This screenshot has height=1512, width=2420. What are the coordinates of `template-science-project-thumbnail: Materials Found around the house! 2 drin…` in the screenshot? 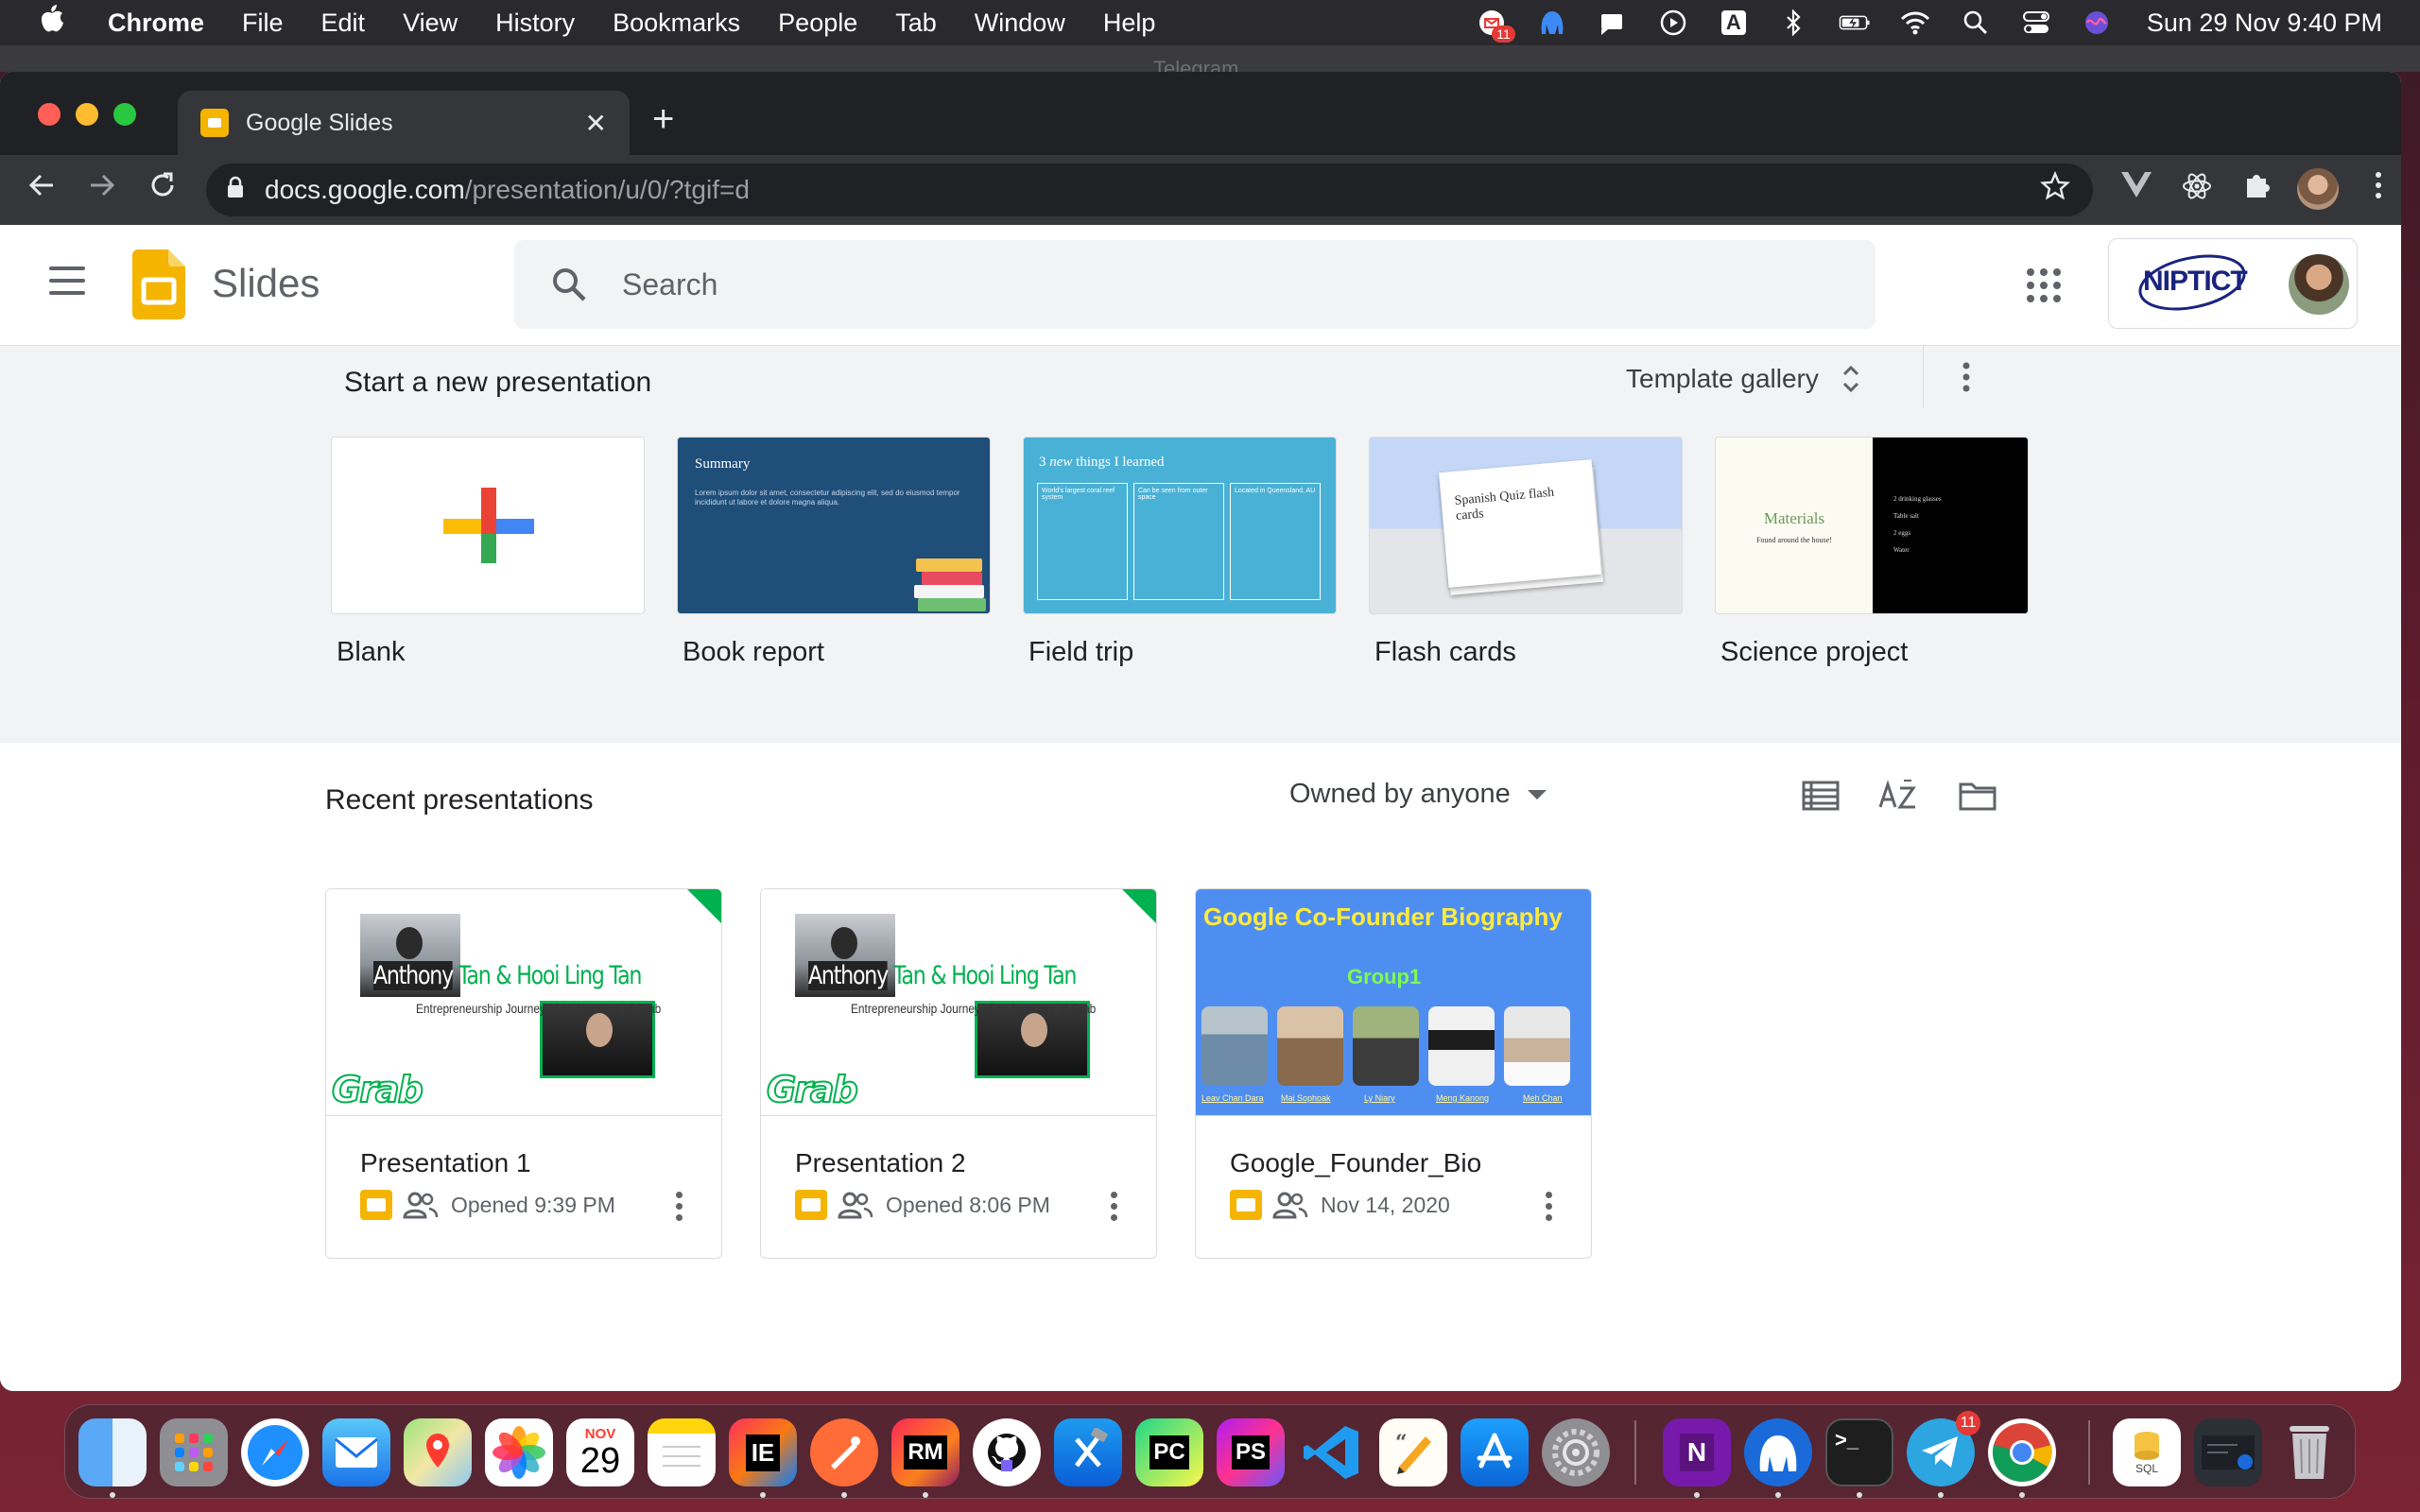 It's located at (1872, 525).